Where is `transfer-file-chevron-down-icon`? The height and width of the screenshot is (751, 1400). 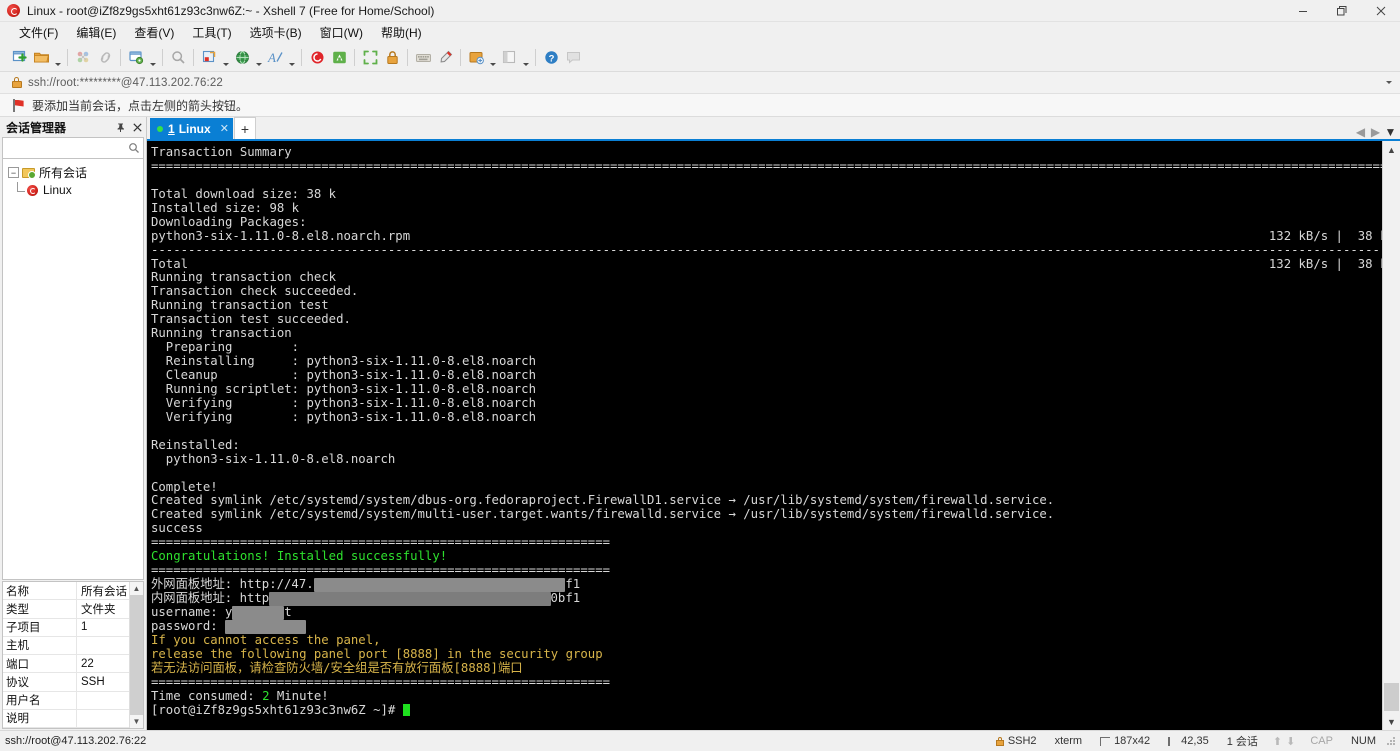
transfer-file-chevron-down-icon is located at coordinates (225, 57).